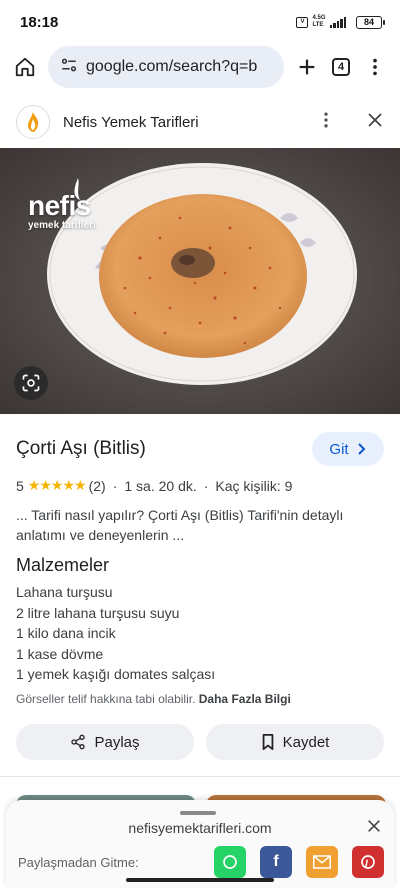  Describe the element at coordinates (254, 485) in the screenshot. I see `servings: Kaç kişilik: 9` at that location.